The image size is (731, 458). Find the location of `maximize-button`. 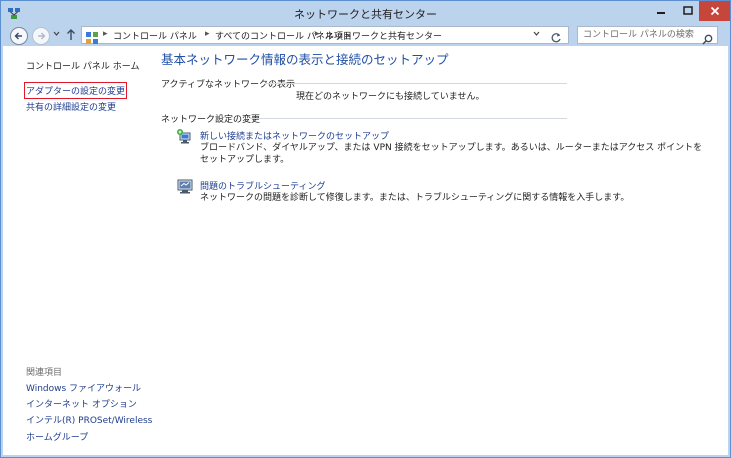

maximize-button is located at coordinates (687, 11).